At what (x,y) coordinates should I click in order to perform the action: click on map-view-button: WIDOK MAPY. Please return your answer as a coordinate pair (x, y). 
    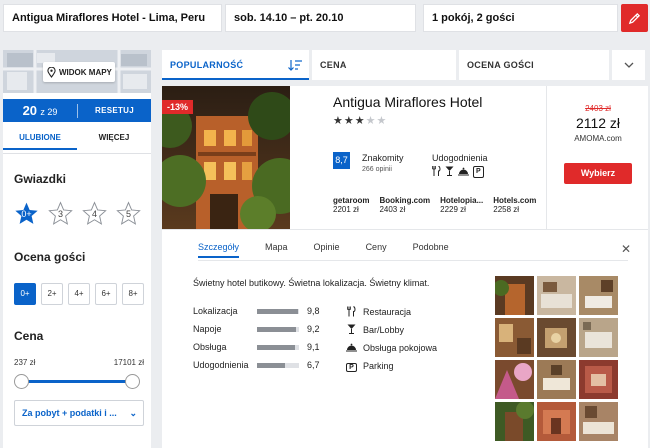
    Looking at the image, I should click on (79, 72).